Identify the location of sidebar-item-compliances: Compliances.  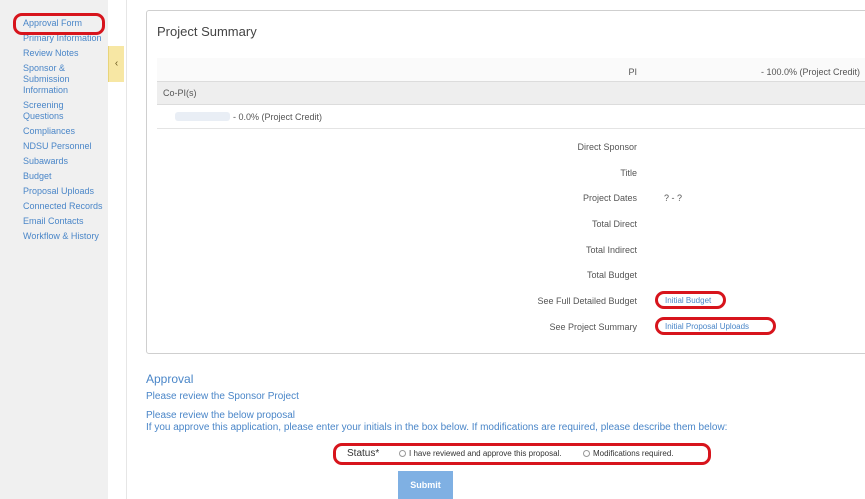
(54, 131).